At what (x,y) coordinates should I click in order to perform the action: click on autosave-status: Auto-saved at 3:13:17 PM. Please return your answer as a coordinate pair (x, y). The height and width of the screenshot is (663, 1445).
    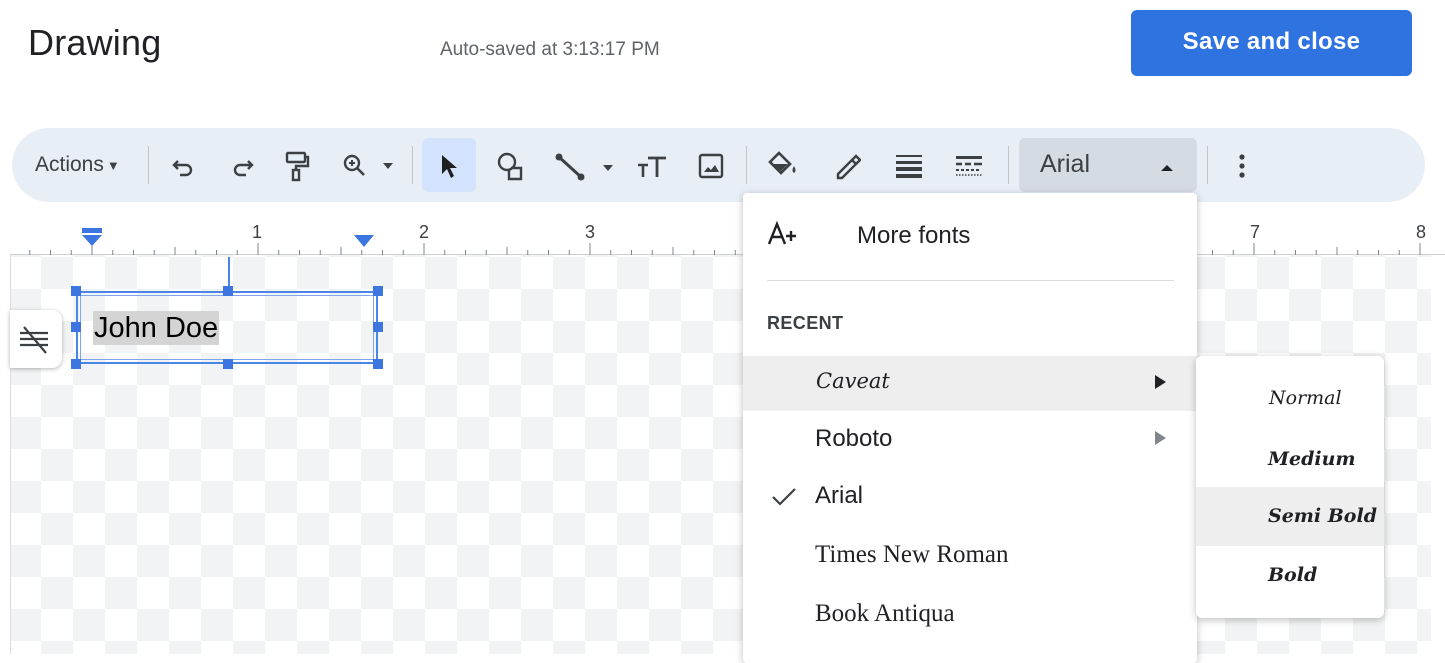
    Looking at the image, I should click on (550, 49).